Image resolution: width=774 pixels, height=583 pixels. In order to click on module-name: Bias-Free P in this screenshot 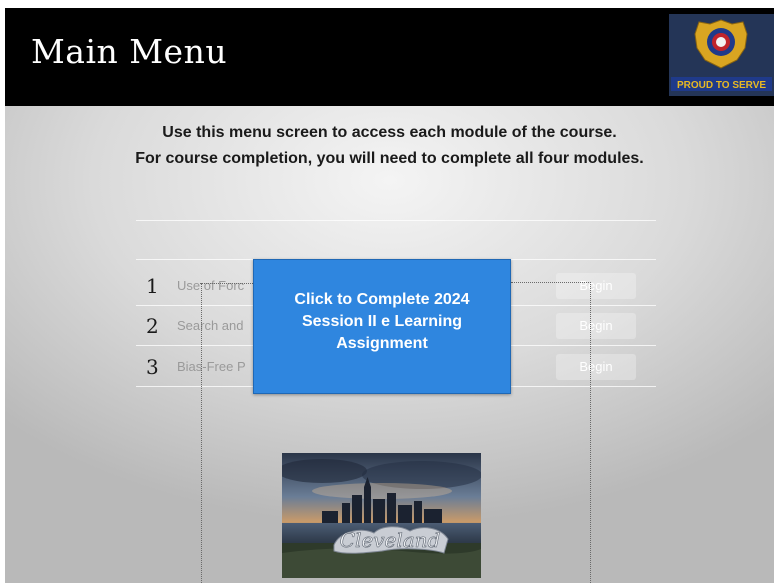, I will do `click(211, 366)`.